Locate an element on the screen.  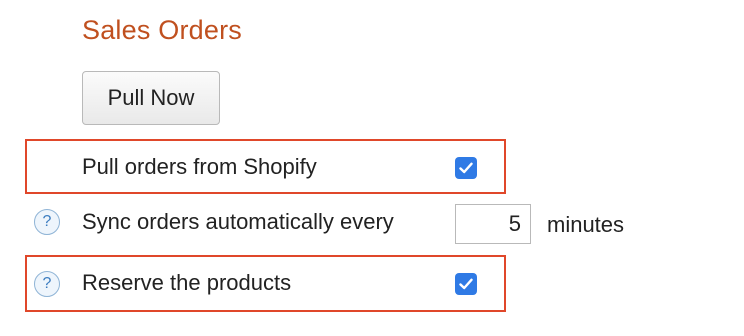
pull-now-button: Pull Now is located at coordinates (151, 98).